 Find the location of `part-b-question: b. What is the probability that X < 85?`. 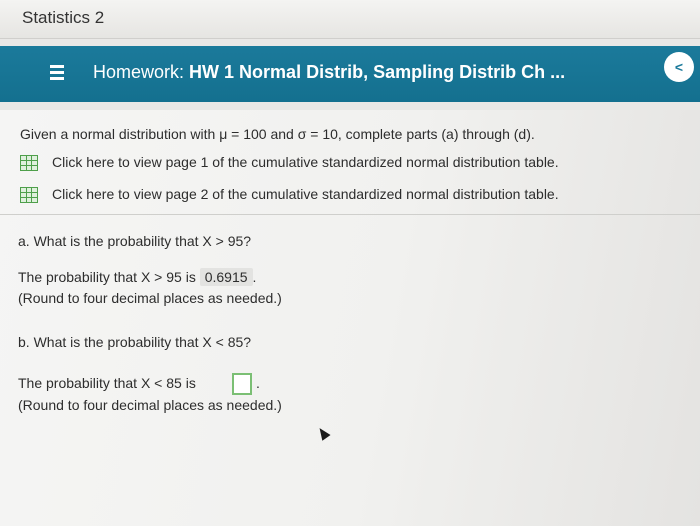

part-b-question: b. What is the probability that X < 85? is located at coordinates (135, 342).